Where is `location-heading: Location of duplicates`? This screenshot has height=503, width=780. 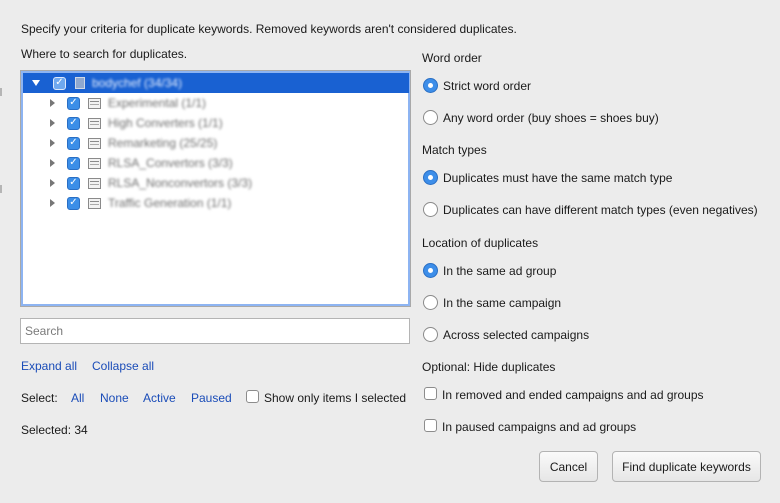 location-heading: Location of duplicates is located at coordinates (480, 243).